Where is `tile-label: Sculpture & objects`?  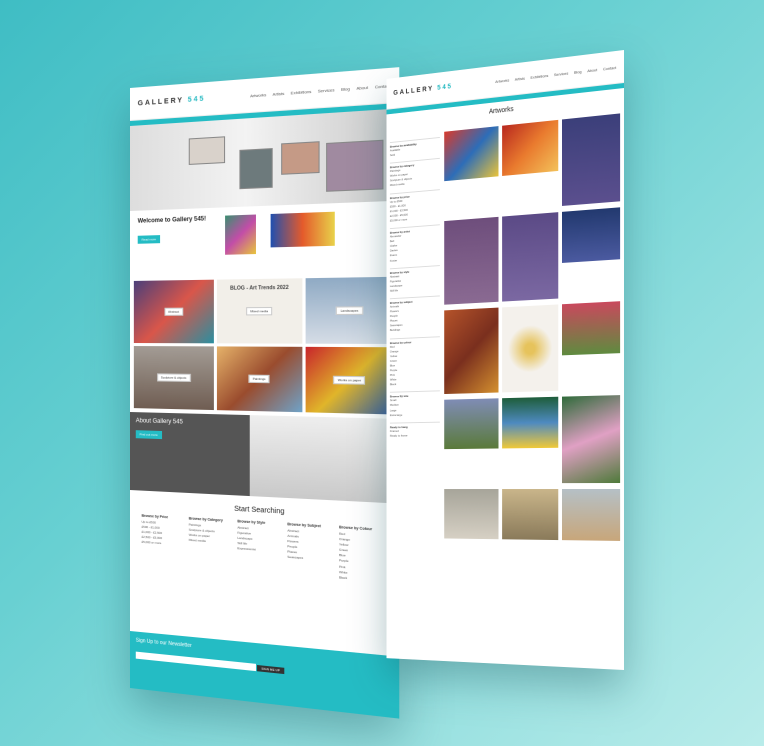
tile-label: Sculpture & objects is located at coordinates (173, 377).